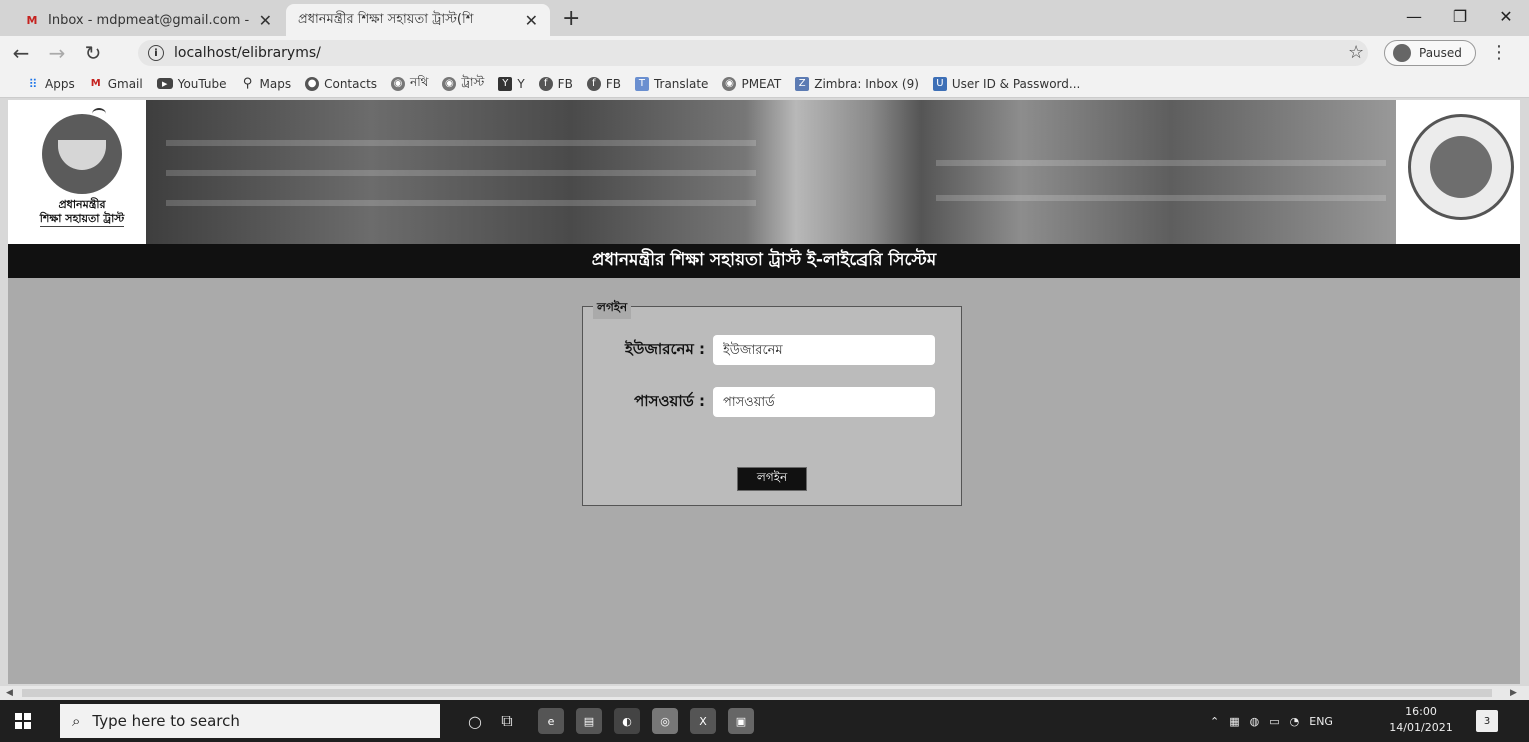  What do you see at coordinates (473, 81) in the screenshot?
I see `bookmark-label: ট্রাস্ট` at bounding box center [473, 81].